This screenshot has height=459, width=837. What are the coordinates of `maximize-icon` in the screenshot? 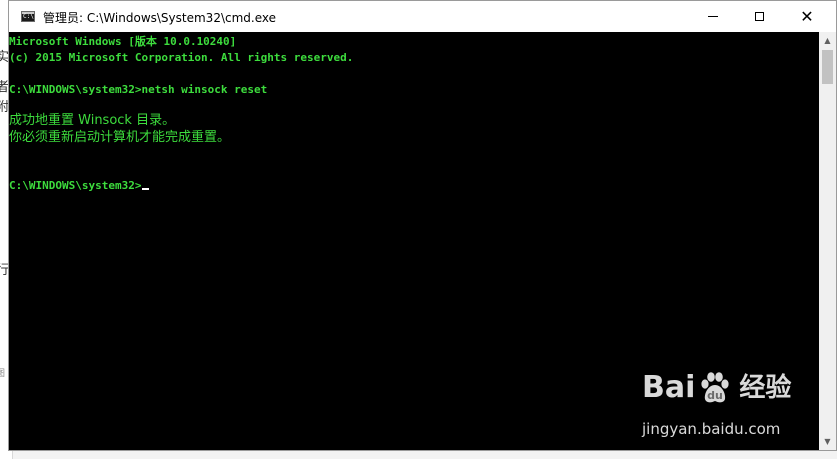 It's located at (759, 16).